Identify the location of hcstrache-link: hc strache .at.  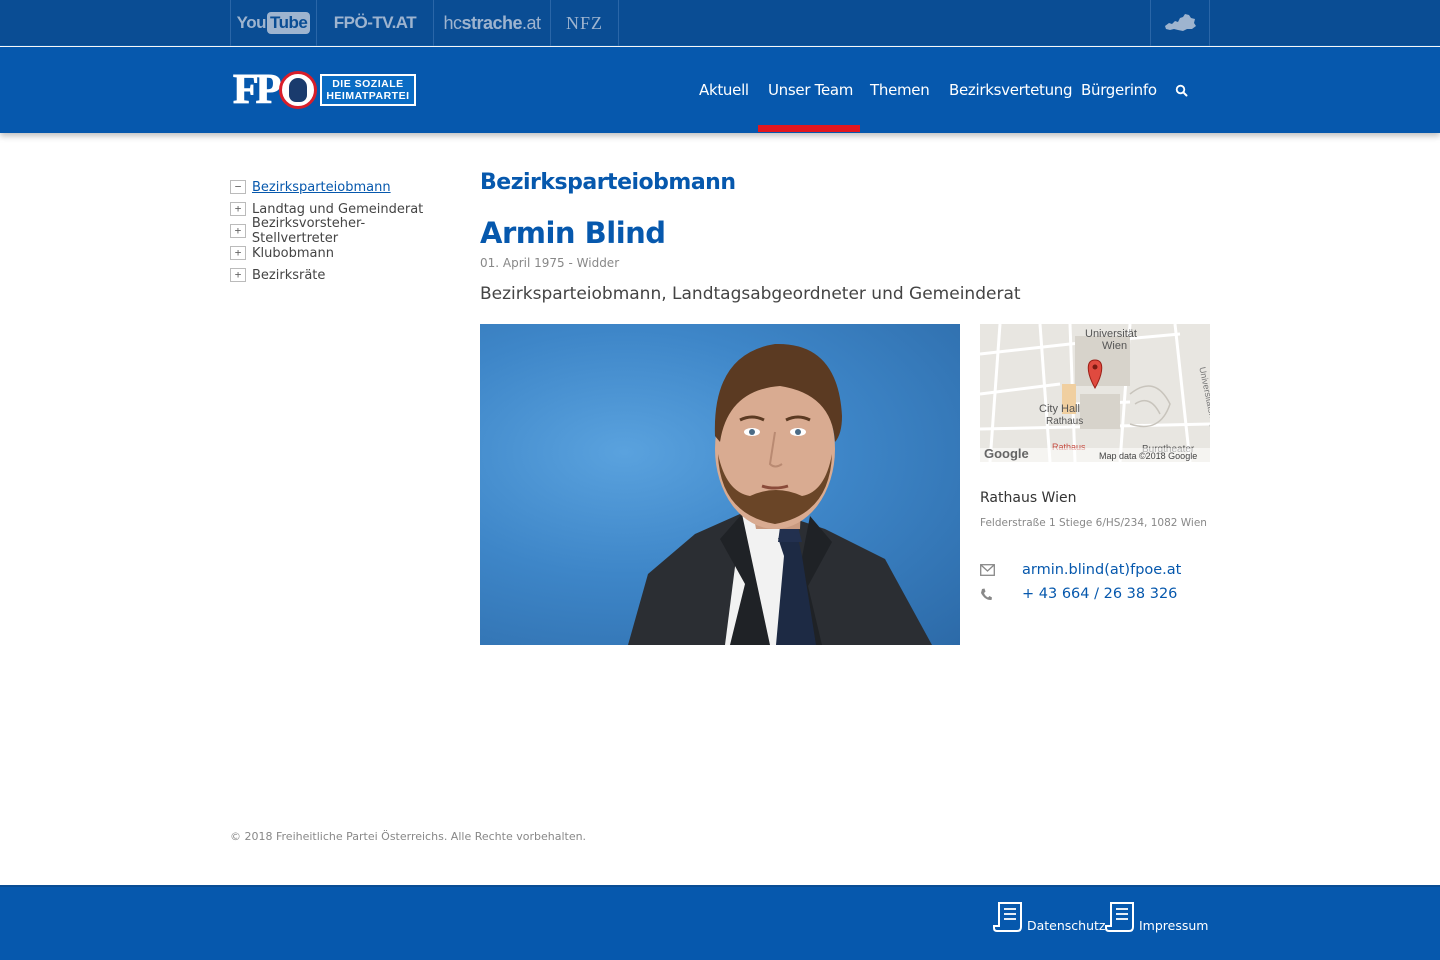
(491, 23).